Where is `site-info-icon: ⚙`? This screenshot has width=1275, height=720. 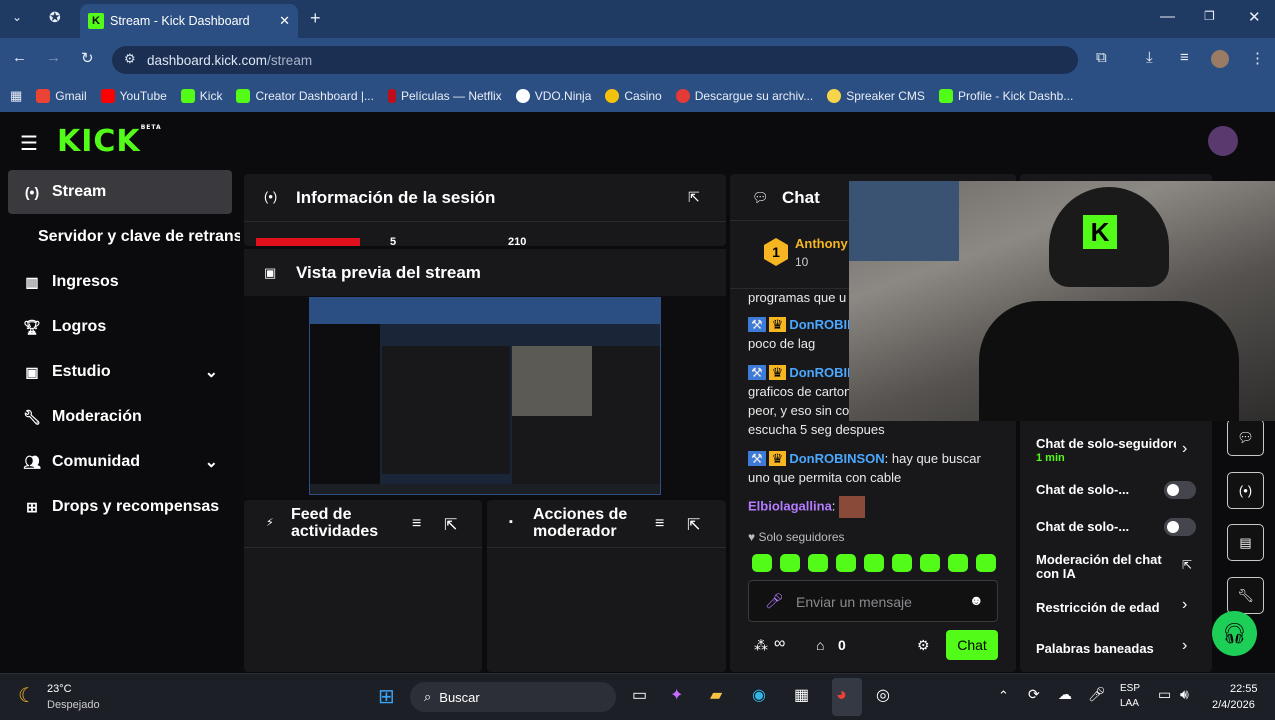 site-info-icon: ⚙ is located at coordinates (130, 59).